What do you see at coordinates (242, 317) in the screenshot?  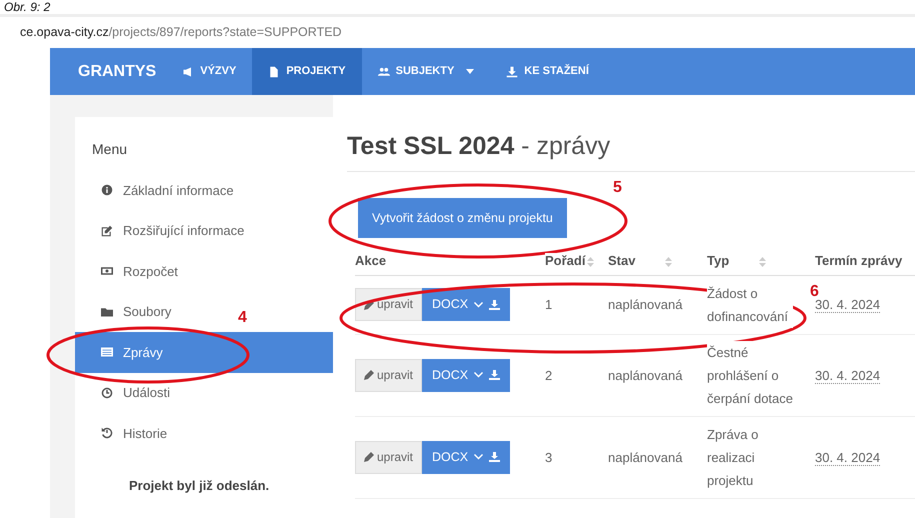 I see `annotation-number: 4` at bounding box center [242, 317].